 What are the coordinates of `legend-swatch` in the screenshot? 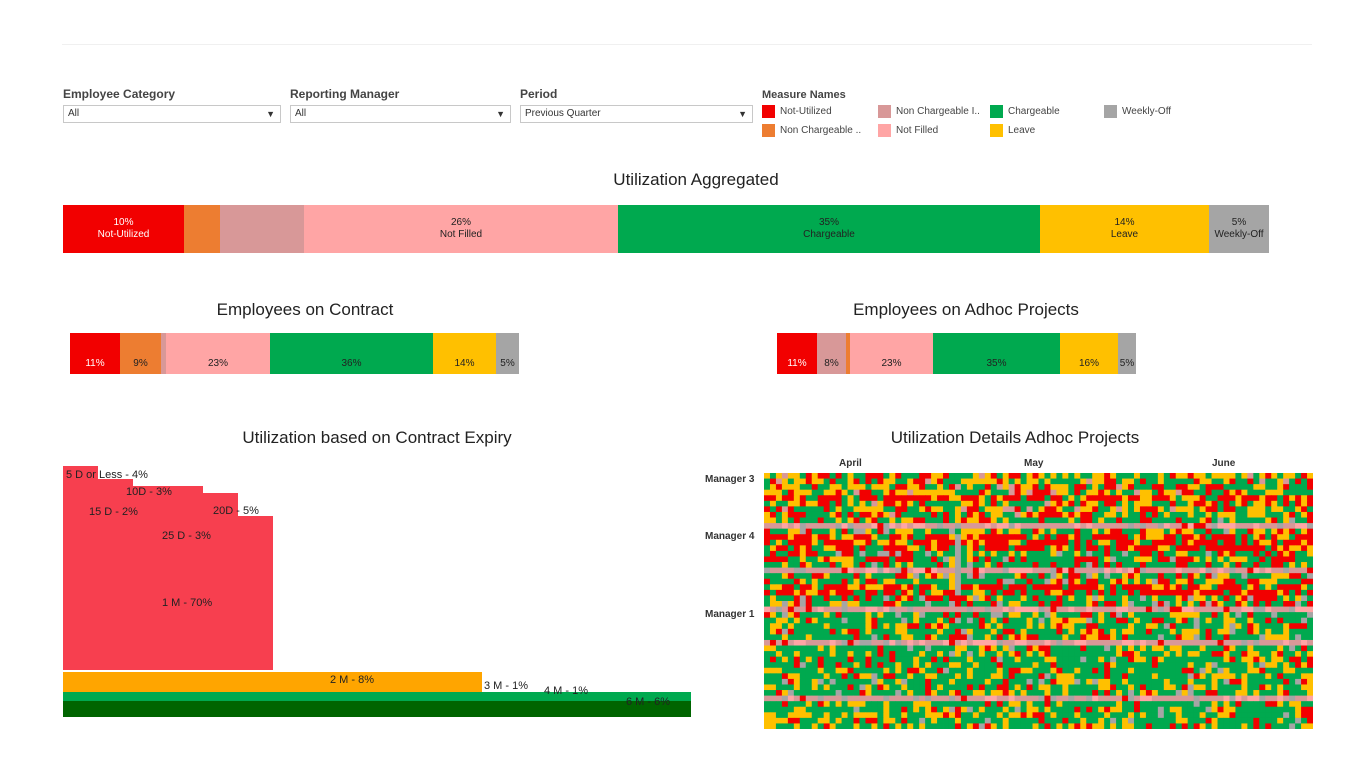 It's located at (884, 111).